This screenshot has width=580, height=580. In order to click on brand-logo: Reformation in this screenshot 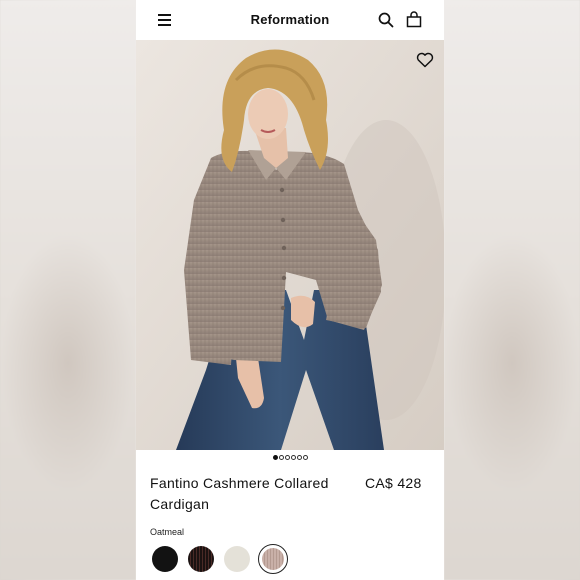, I will do `click(290, 19)`.